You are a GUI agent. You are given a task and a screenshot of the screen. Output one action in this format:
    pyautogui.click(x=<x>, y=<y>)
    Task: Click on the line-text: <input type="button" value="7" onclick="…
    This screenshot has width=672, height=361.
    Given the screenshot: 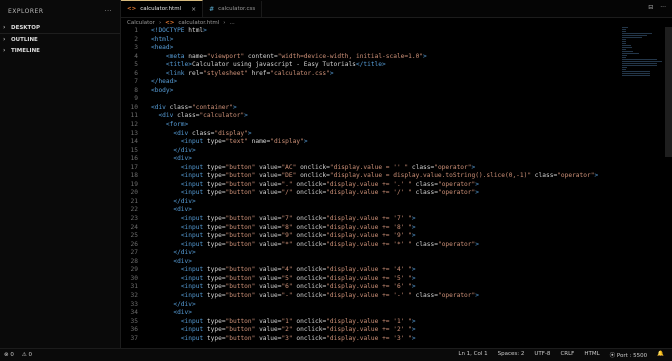 What is the action you would take?
    pyautogui.click(x=298, y=219)
    